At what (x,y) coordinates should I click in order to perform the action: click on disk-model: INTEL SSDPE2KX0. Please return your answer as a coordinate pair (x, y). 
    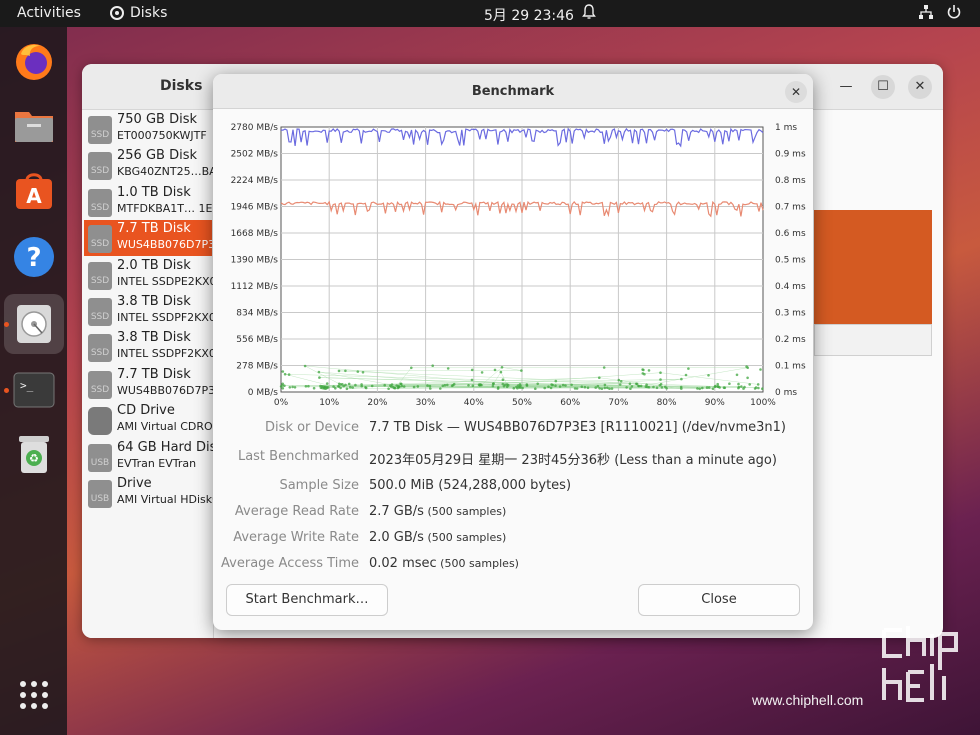
    Looking at the image, I should click on (165, 281).